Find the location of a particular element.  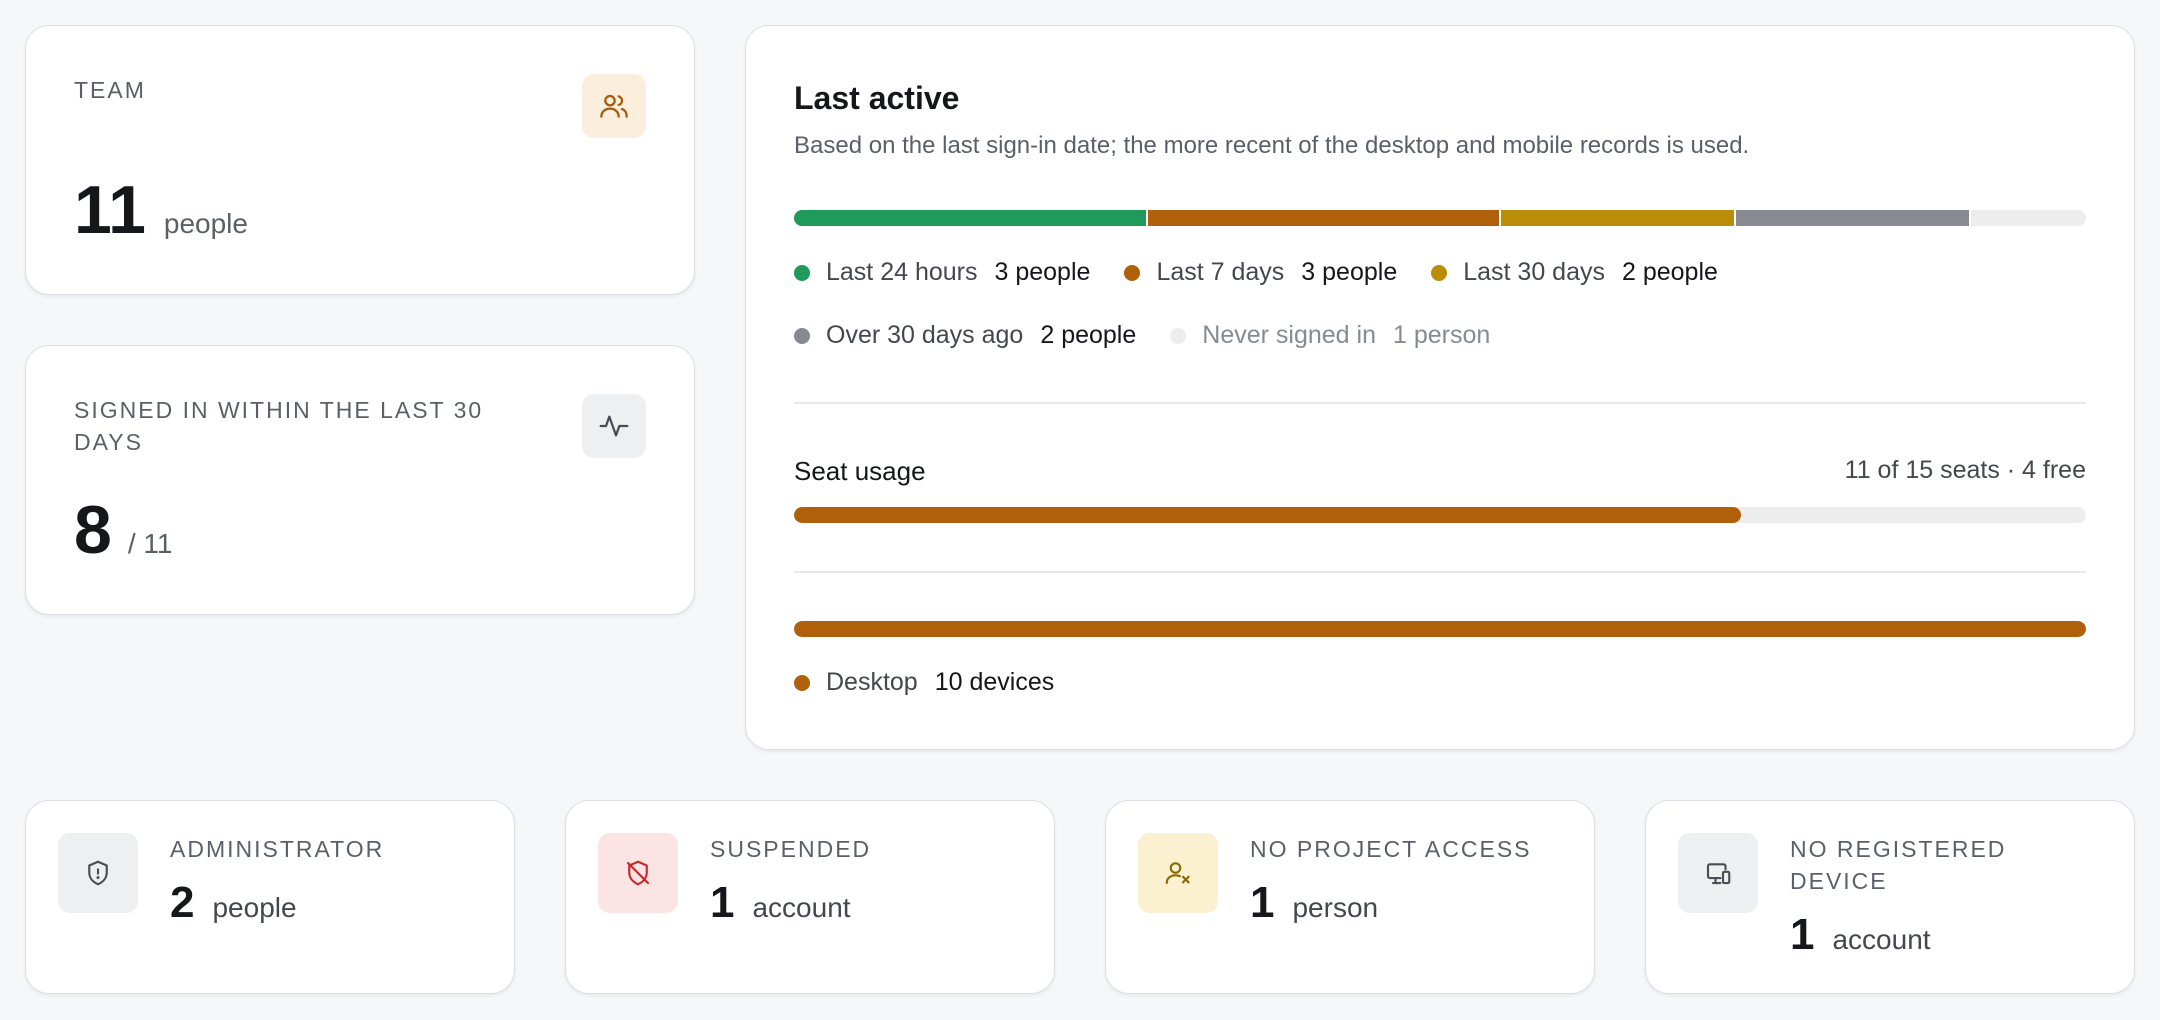

administrator-card: ADMINISTRATOR 2 people is located at coordinates (270, 897).